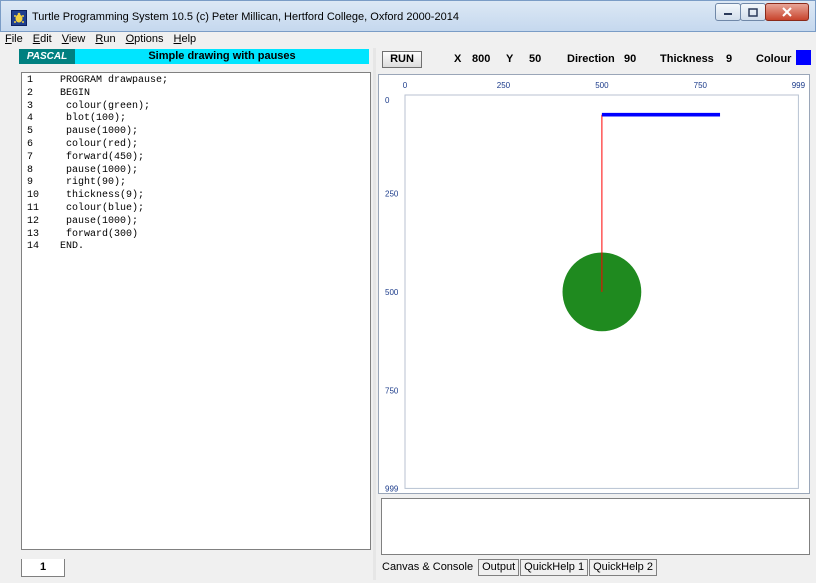 This screenshot has width=816, height=583. I want to click on tab-quickhelp-2: QuickHelp 2, so click(623, 567).